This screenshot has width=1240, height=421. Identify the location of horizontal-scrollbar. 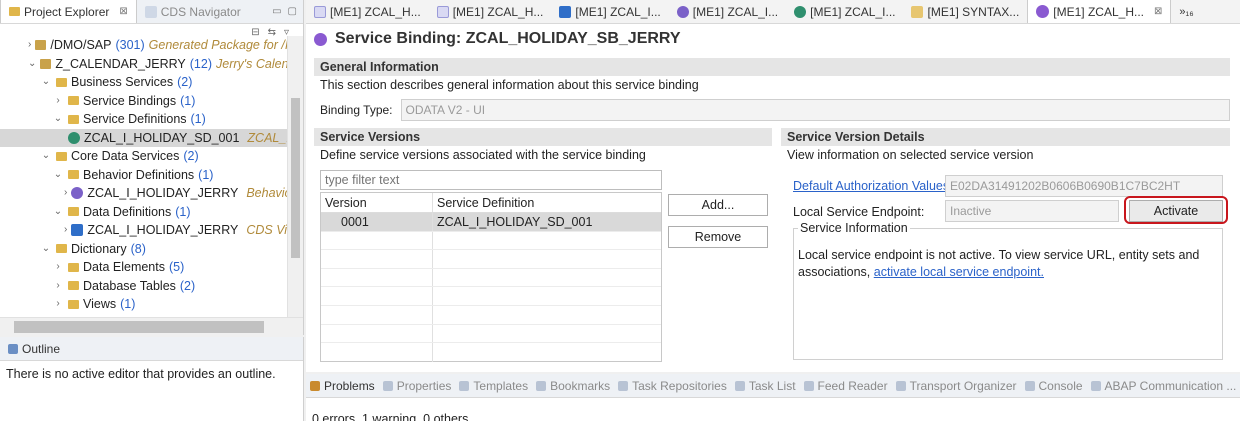
(151, 326).